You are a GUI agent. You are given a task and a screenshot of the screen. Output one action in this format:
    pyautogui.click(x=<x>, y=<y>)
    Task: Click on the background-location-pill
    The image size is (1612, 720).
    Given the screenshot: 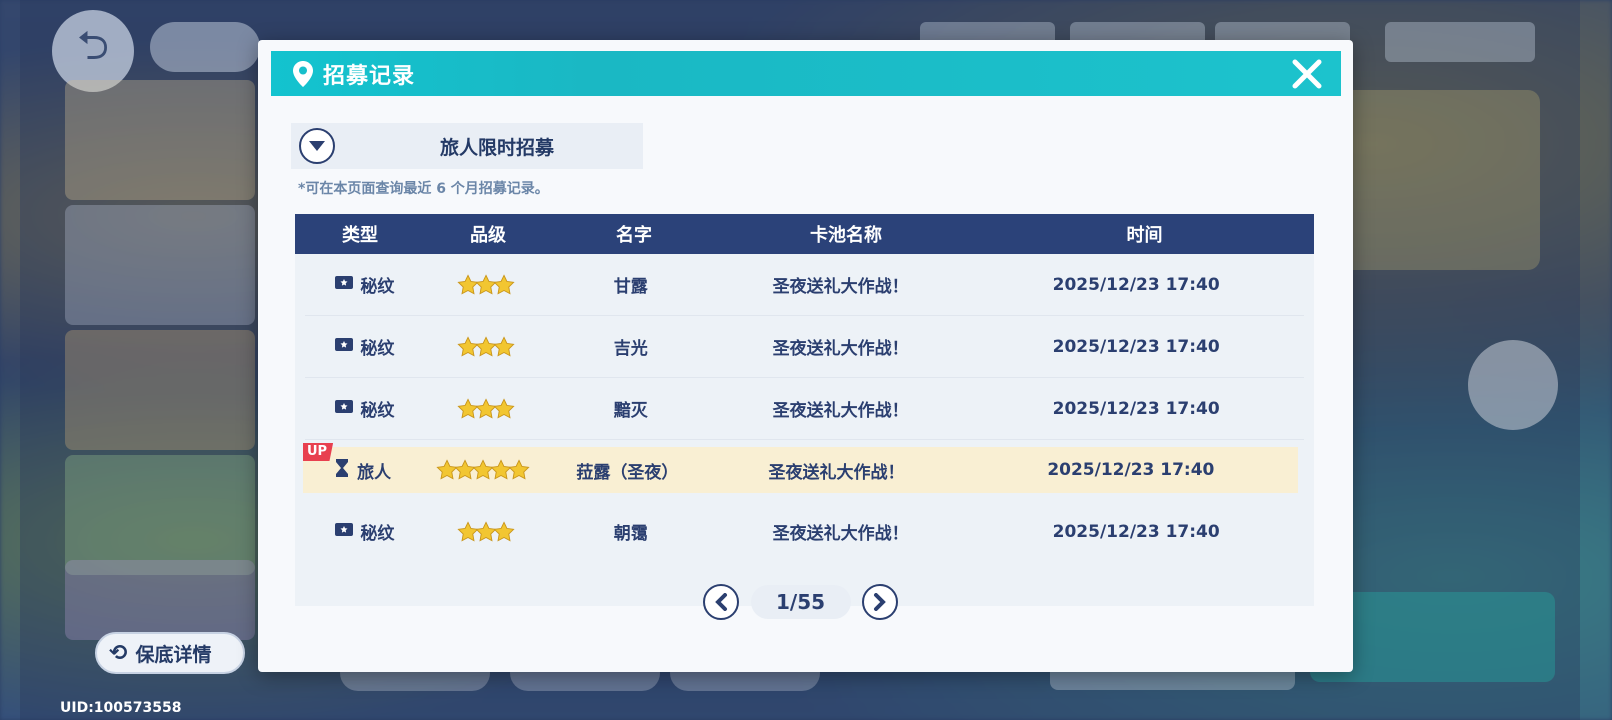 What is the action you would take?
    pyautogui.click(x=205, y=47)
    